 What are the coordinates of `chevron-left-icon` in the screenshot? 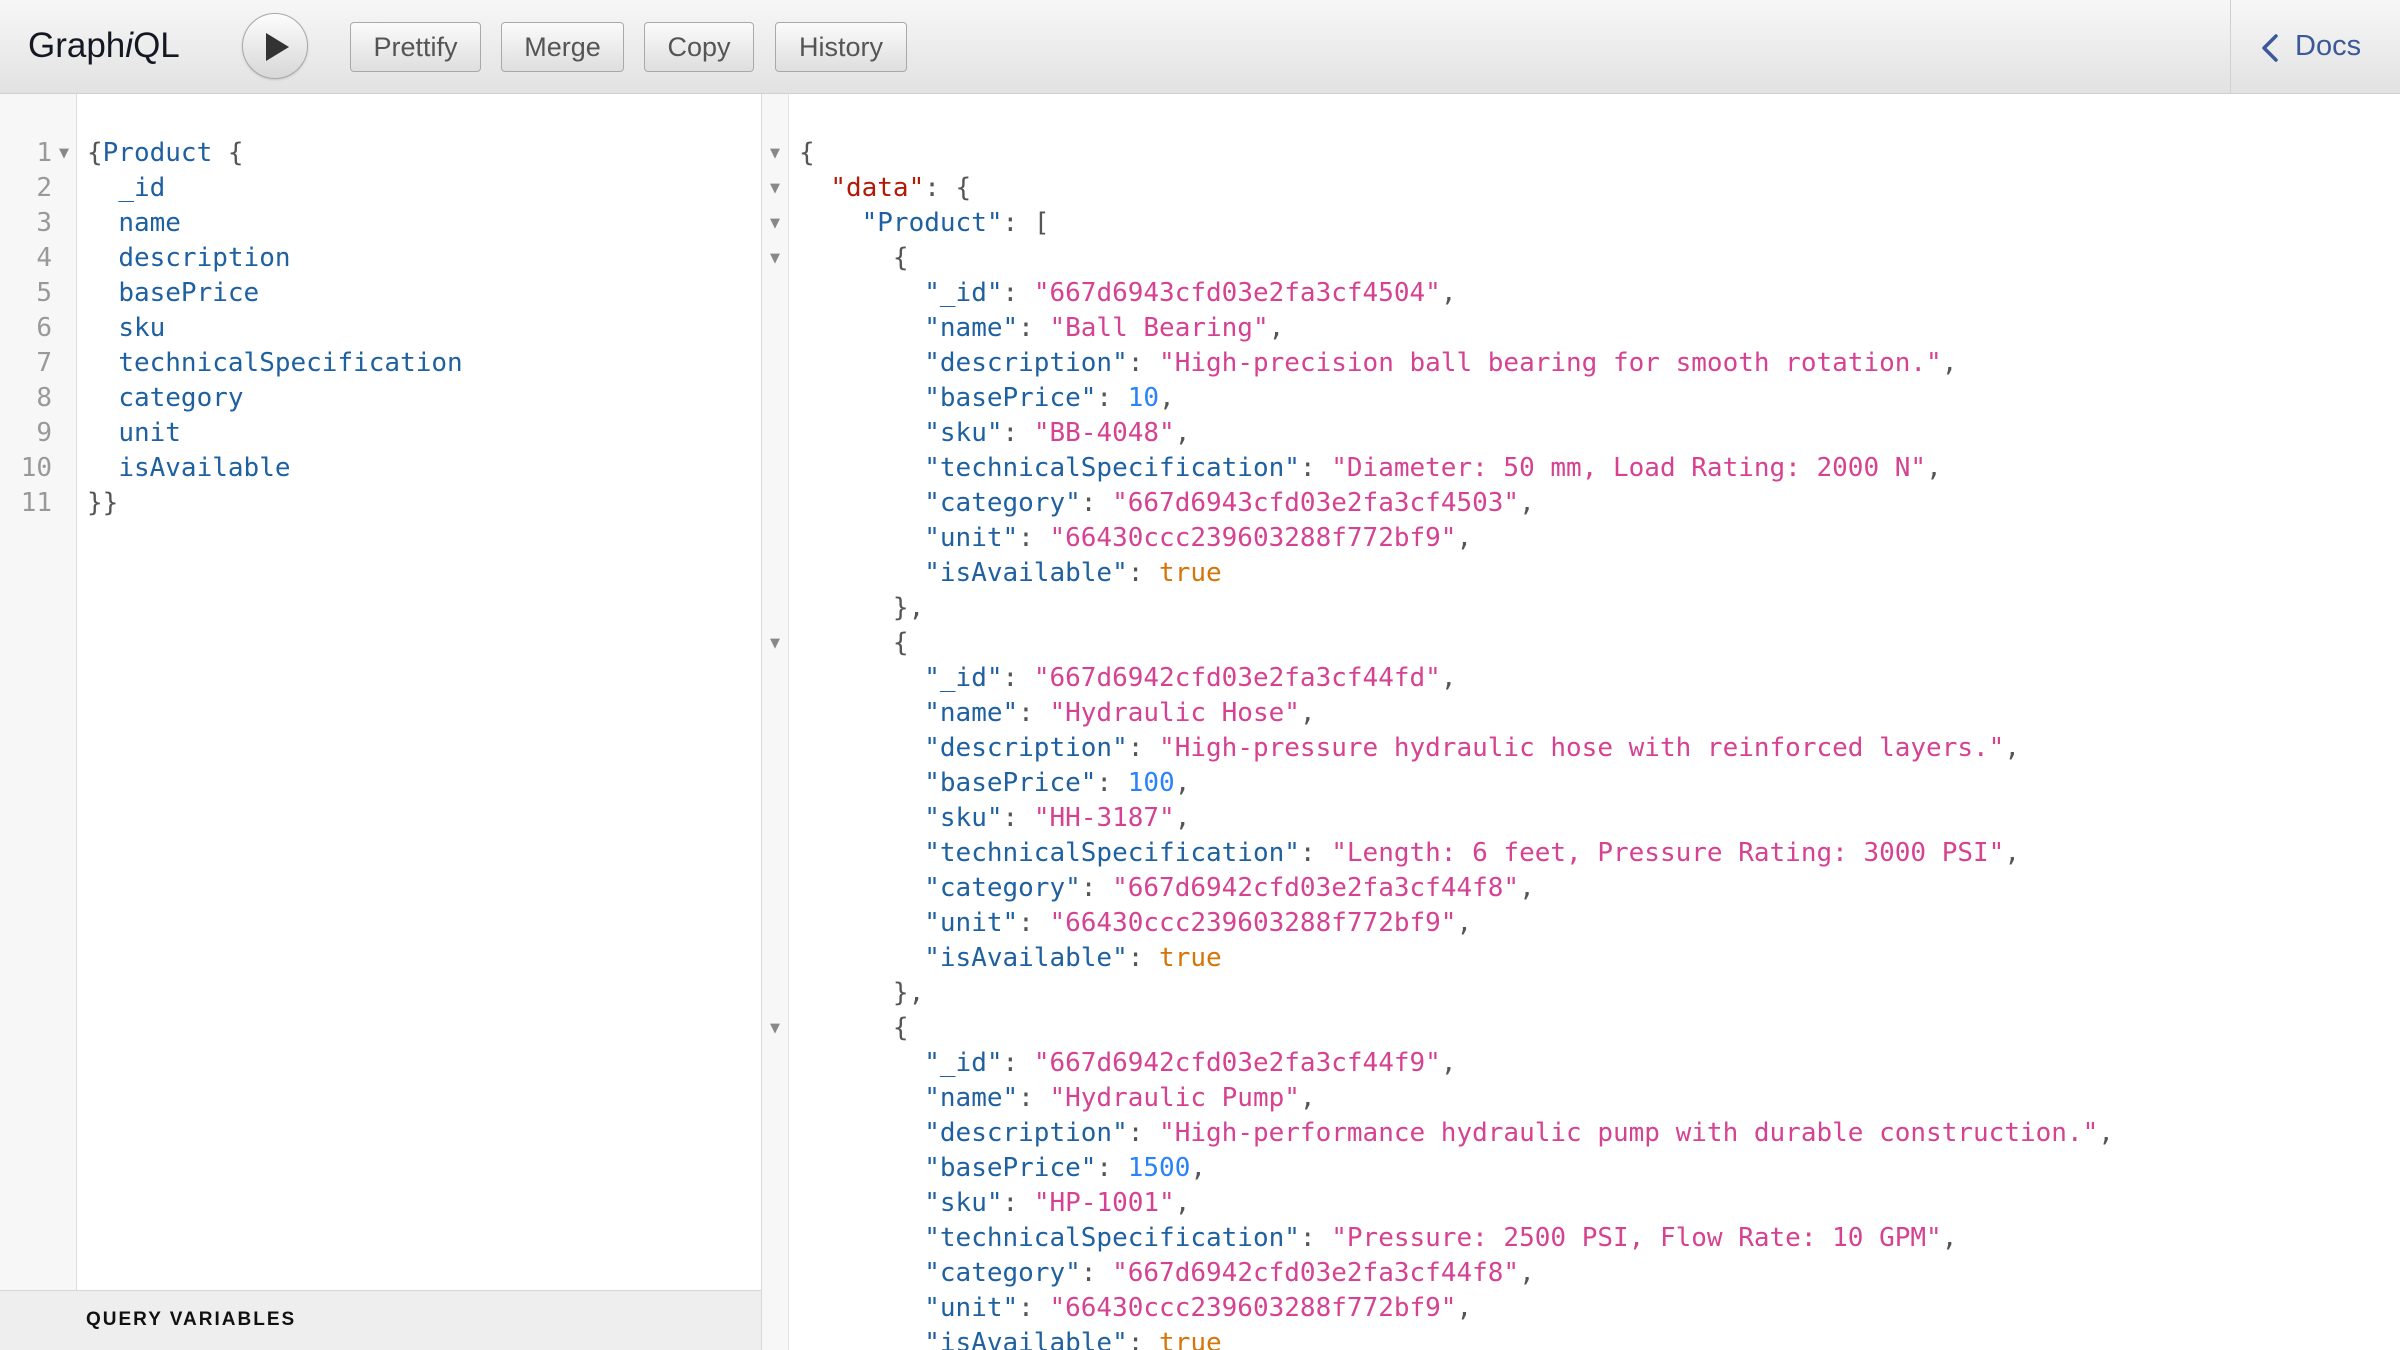 It's located at (2270, 48).